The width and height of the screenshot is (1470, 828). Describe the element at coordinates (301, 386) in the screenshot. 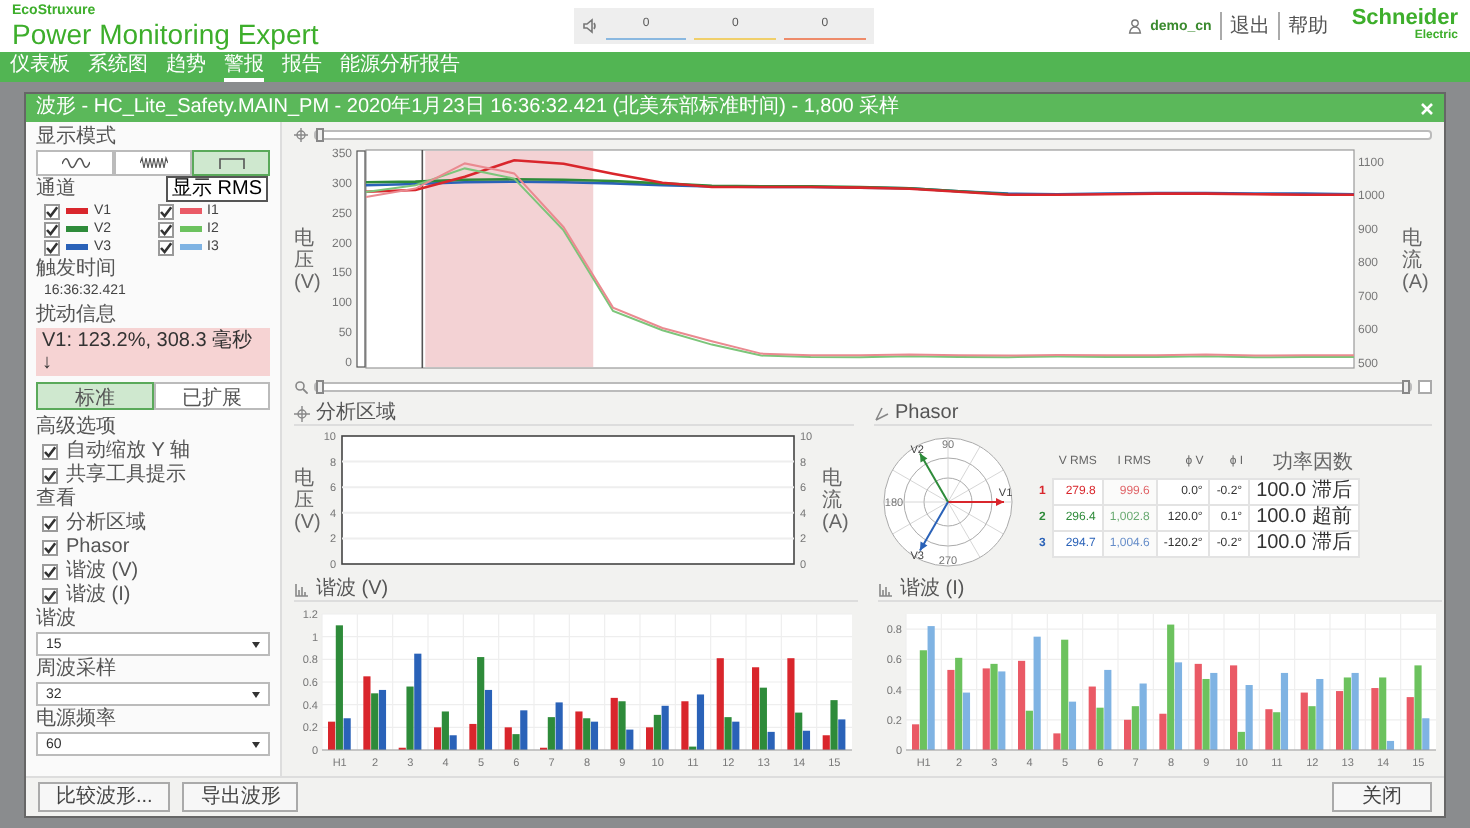

I see `zoom-icon` at that location.